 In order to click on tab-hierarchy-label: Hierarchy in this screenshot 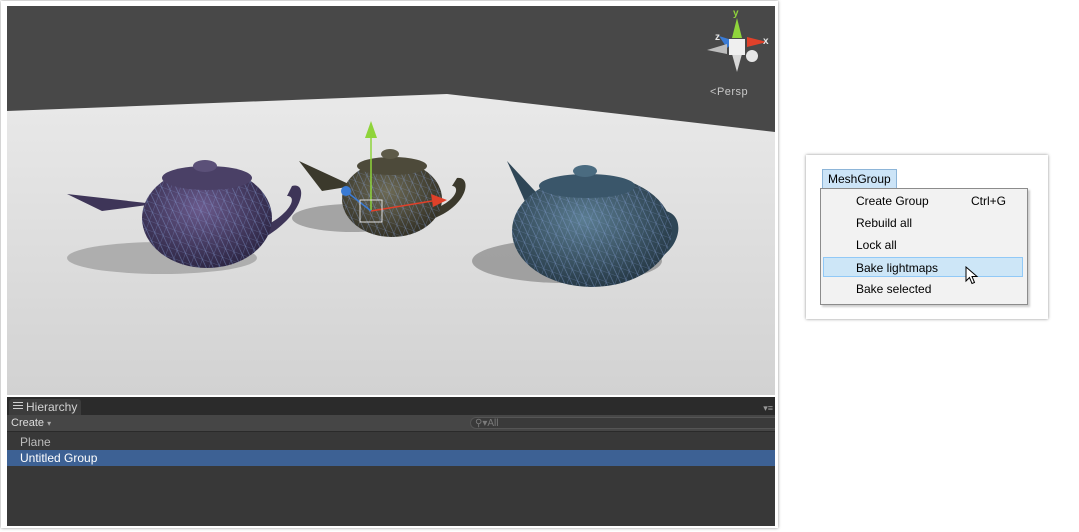, I will do `click(52, 407)`.